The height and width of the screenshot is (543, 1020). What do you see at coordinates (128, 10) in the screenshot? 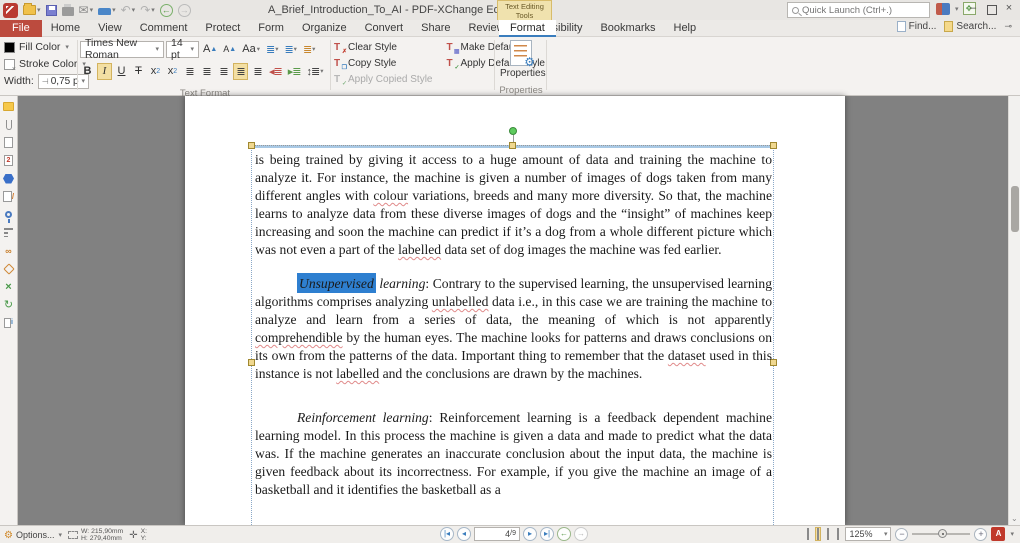
I see `undo-button: ↶ ▾` at bounding box center [128, 10].